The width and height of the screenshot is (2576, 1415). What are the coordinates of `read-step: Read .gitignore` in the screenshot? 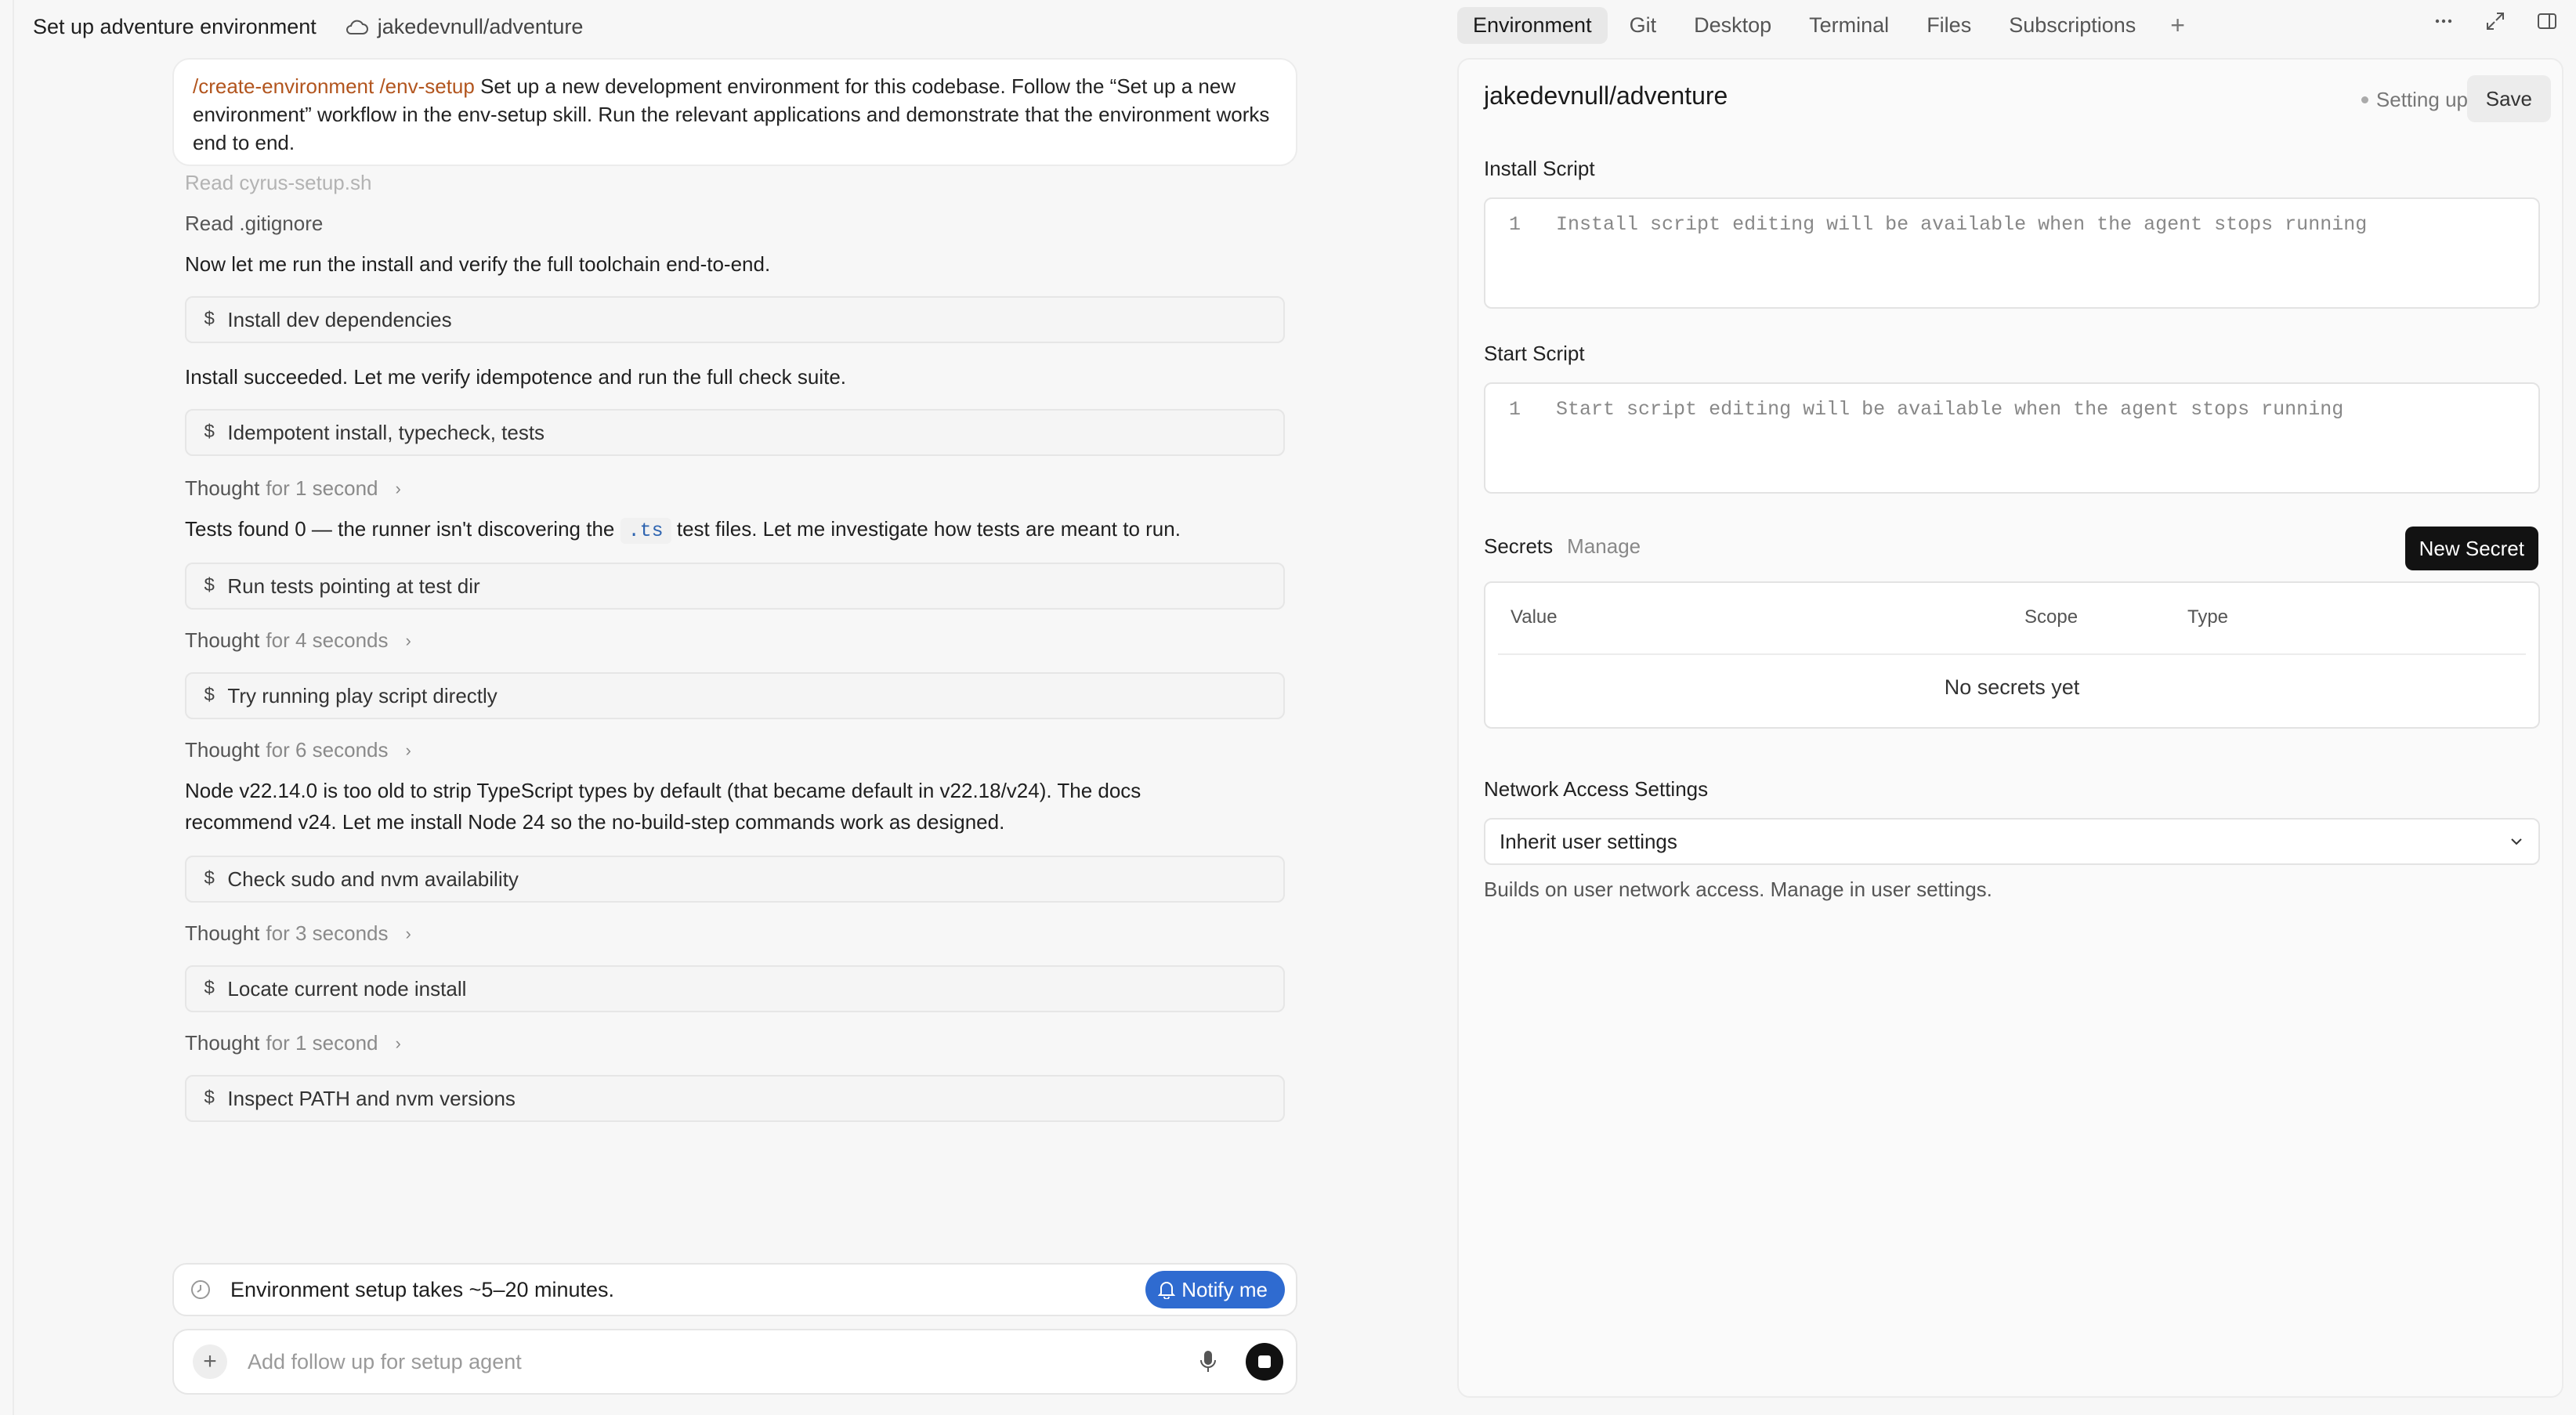 It's located at (254, 224).